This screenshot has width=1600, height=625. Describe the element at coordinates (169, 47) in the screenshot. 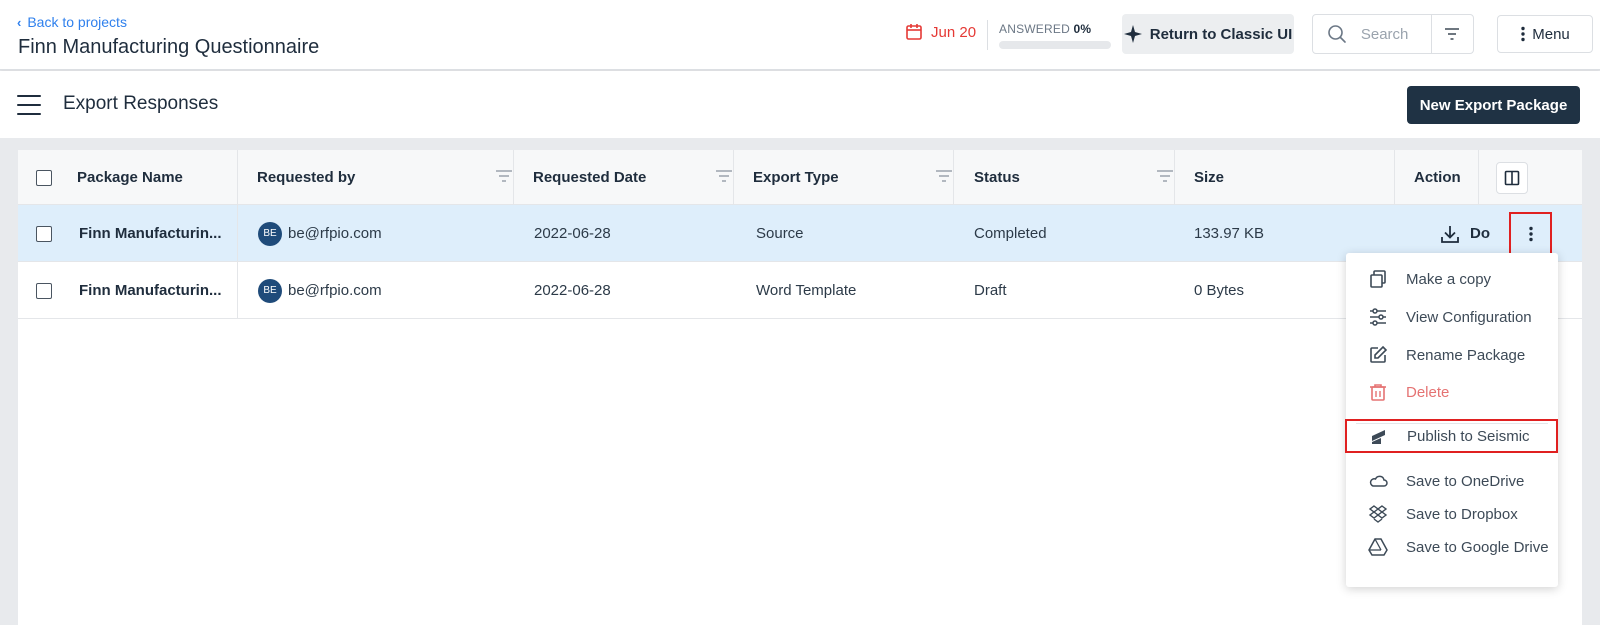

I see `project-title: Finn Manufacturing Questionnaire` at that location.